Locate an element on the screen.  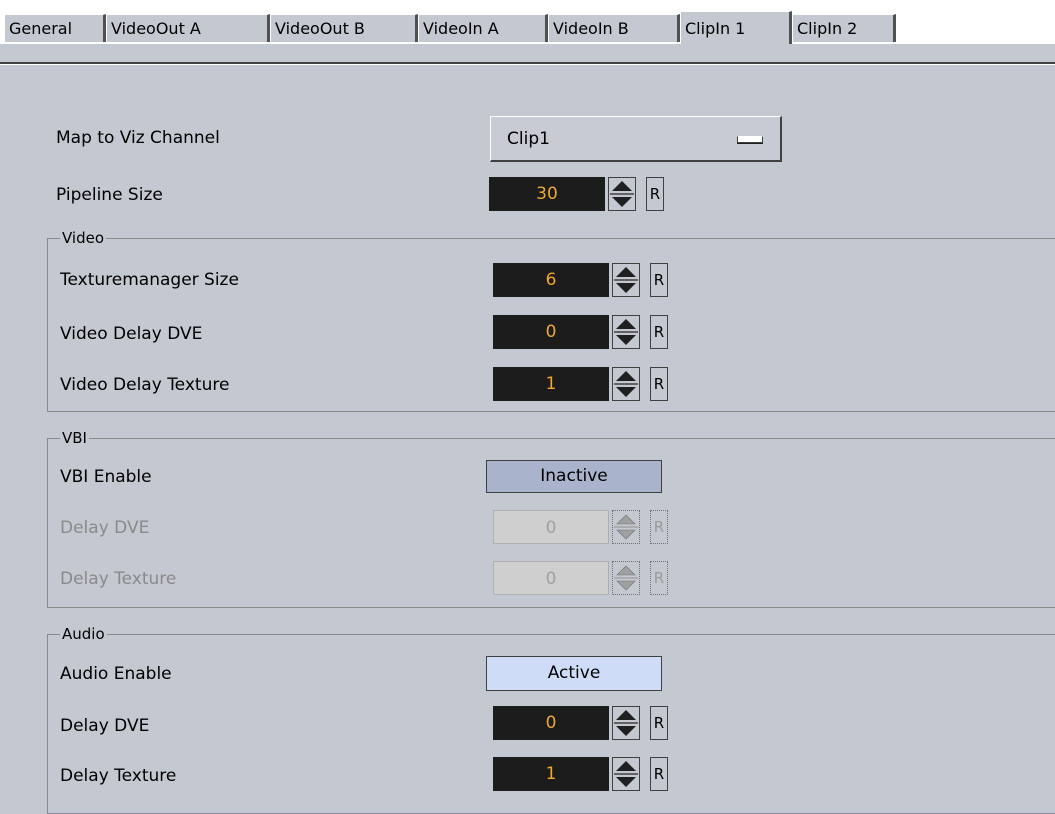
vbi-enable-toggle: Inactive is located at coordinates (574, 476).